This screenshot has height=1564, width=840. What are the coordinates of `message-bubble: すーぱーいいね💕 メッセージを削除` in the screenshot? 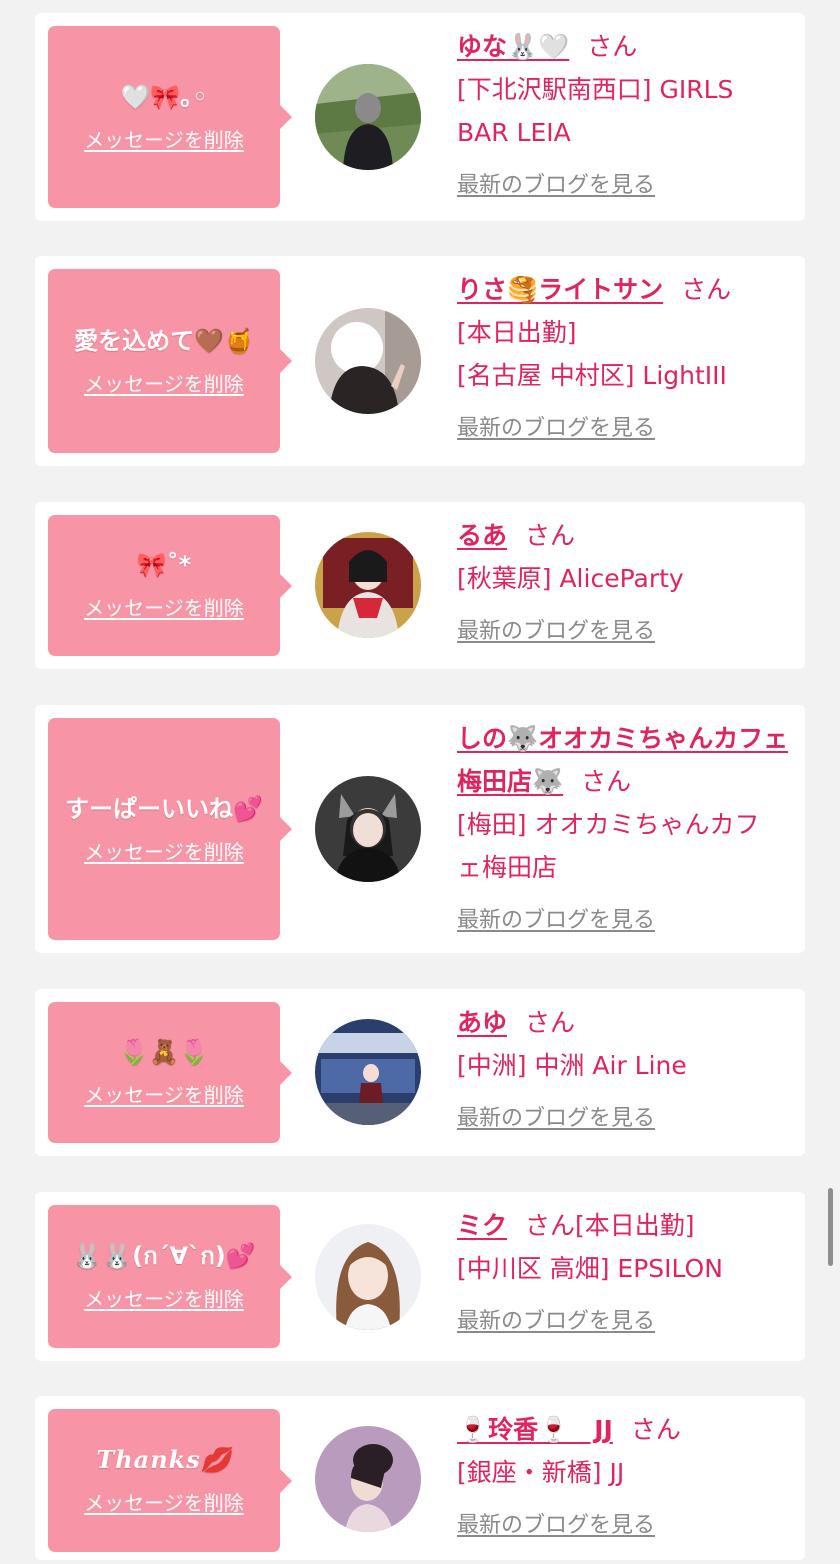 It's located at (170, 829).